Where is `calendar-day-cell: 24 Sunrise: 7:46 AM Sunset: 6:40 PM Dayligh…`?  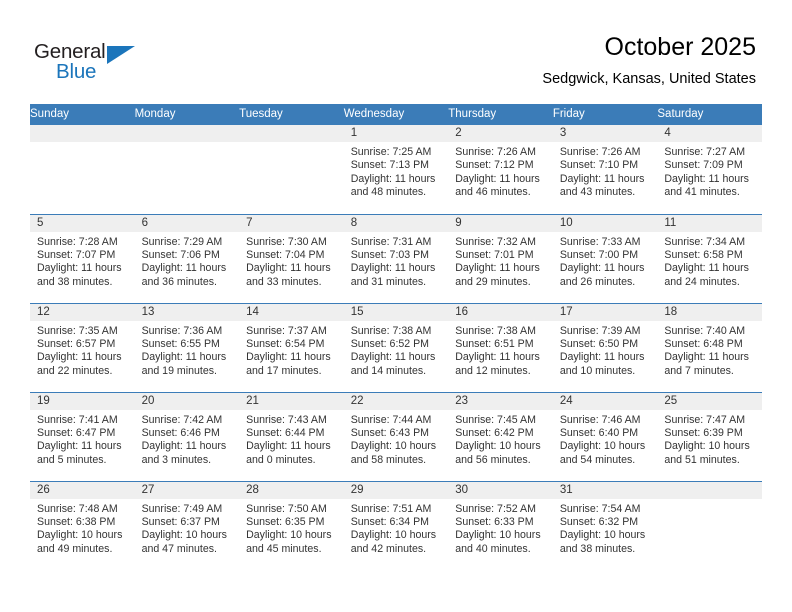
calendar-day-cell: 24 Sunrise: 7:46 AM Sunset: 6:40 PM Dayligh… is located at coordinates (605, 436).